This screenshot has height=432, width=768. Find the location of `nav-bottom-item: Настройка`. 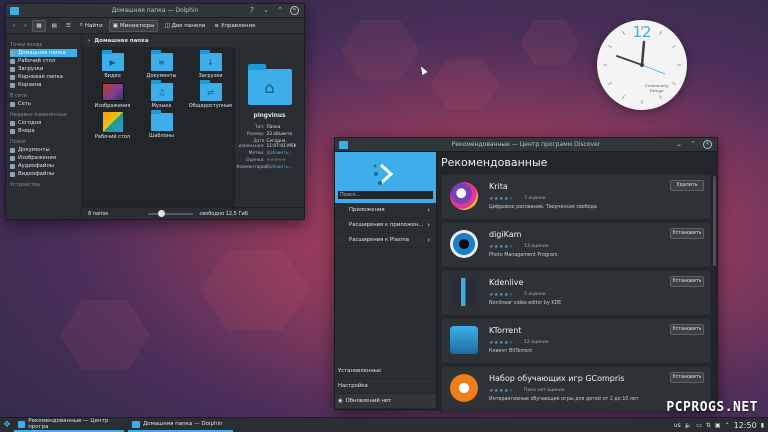

nav-bottom-item: Настройка is located at coordinates (385, 386).